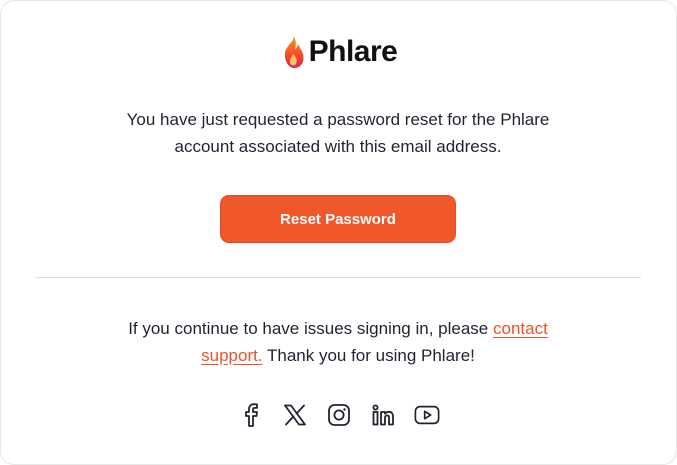 This screenshot has width=677, height=465. What do you see at coordinates (338, 219) in the screenshot?
I see `reset-password-button: Reset Password` at bounding box center [338, 219].